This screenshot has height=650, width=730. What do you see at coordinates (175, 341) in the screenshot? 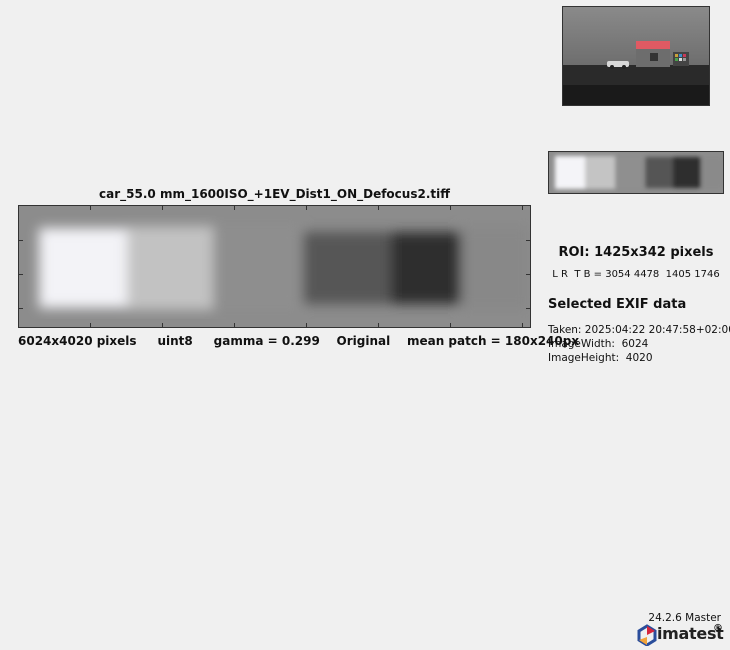
I see `image-dtype: uint8` at bounding box center [175, 341].